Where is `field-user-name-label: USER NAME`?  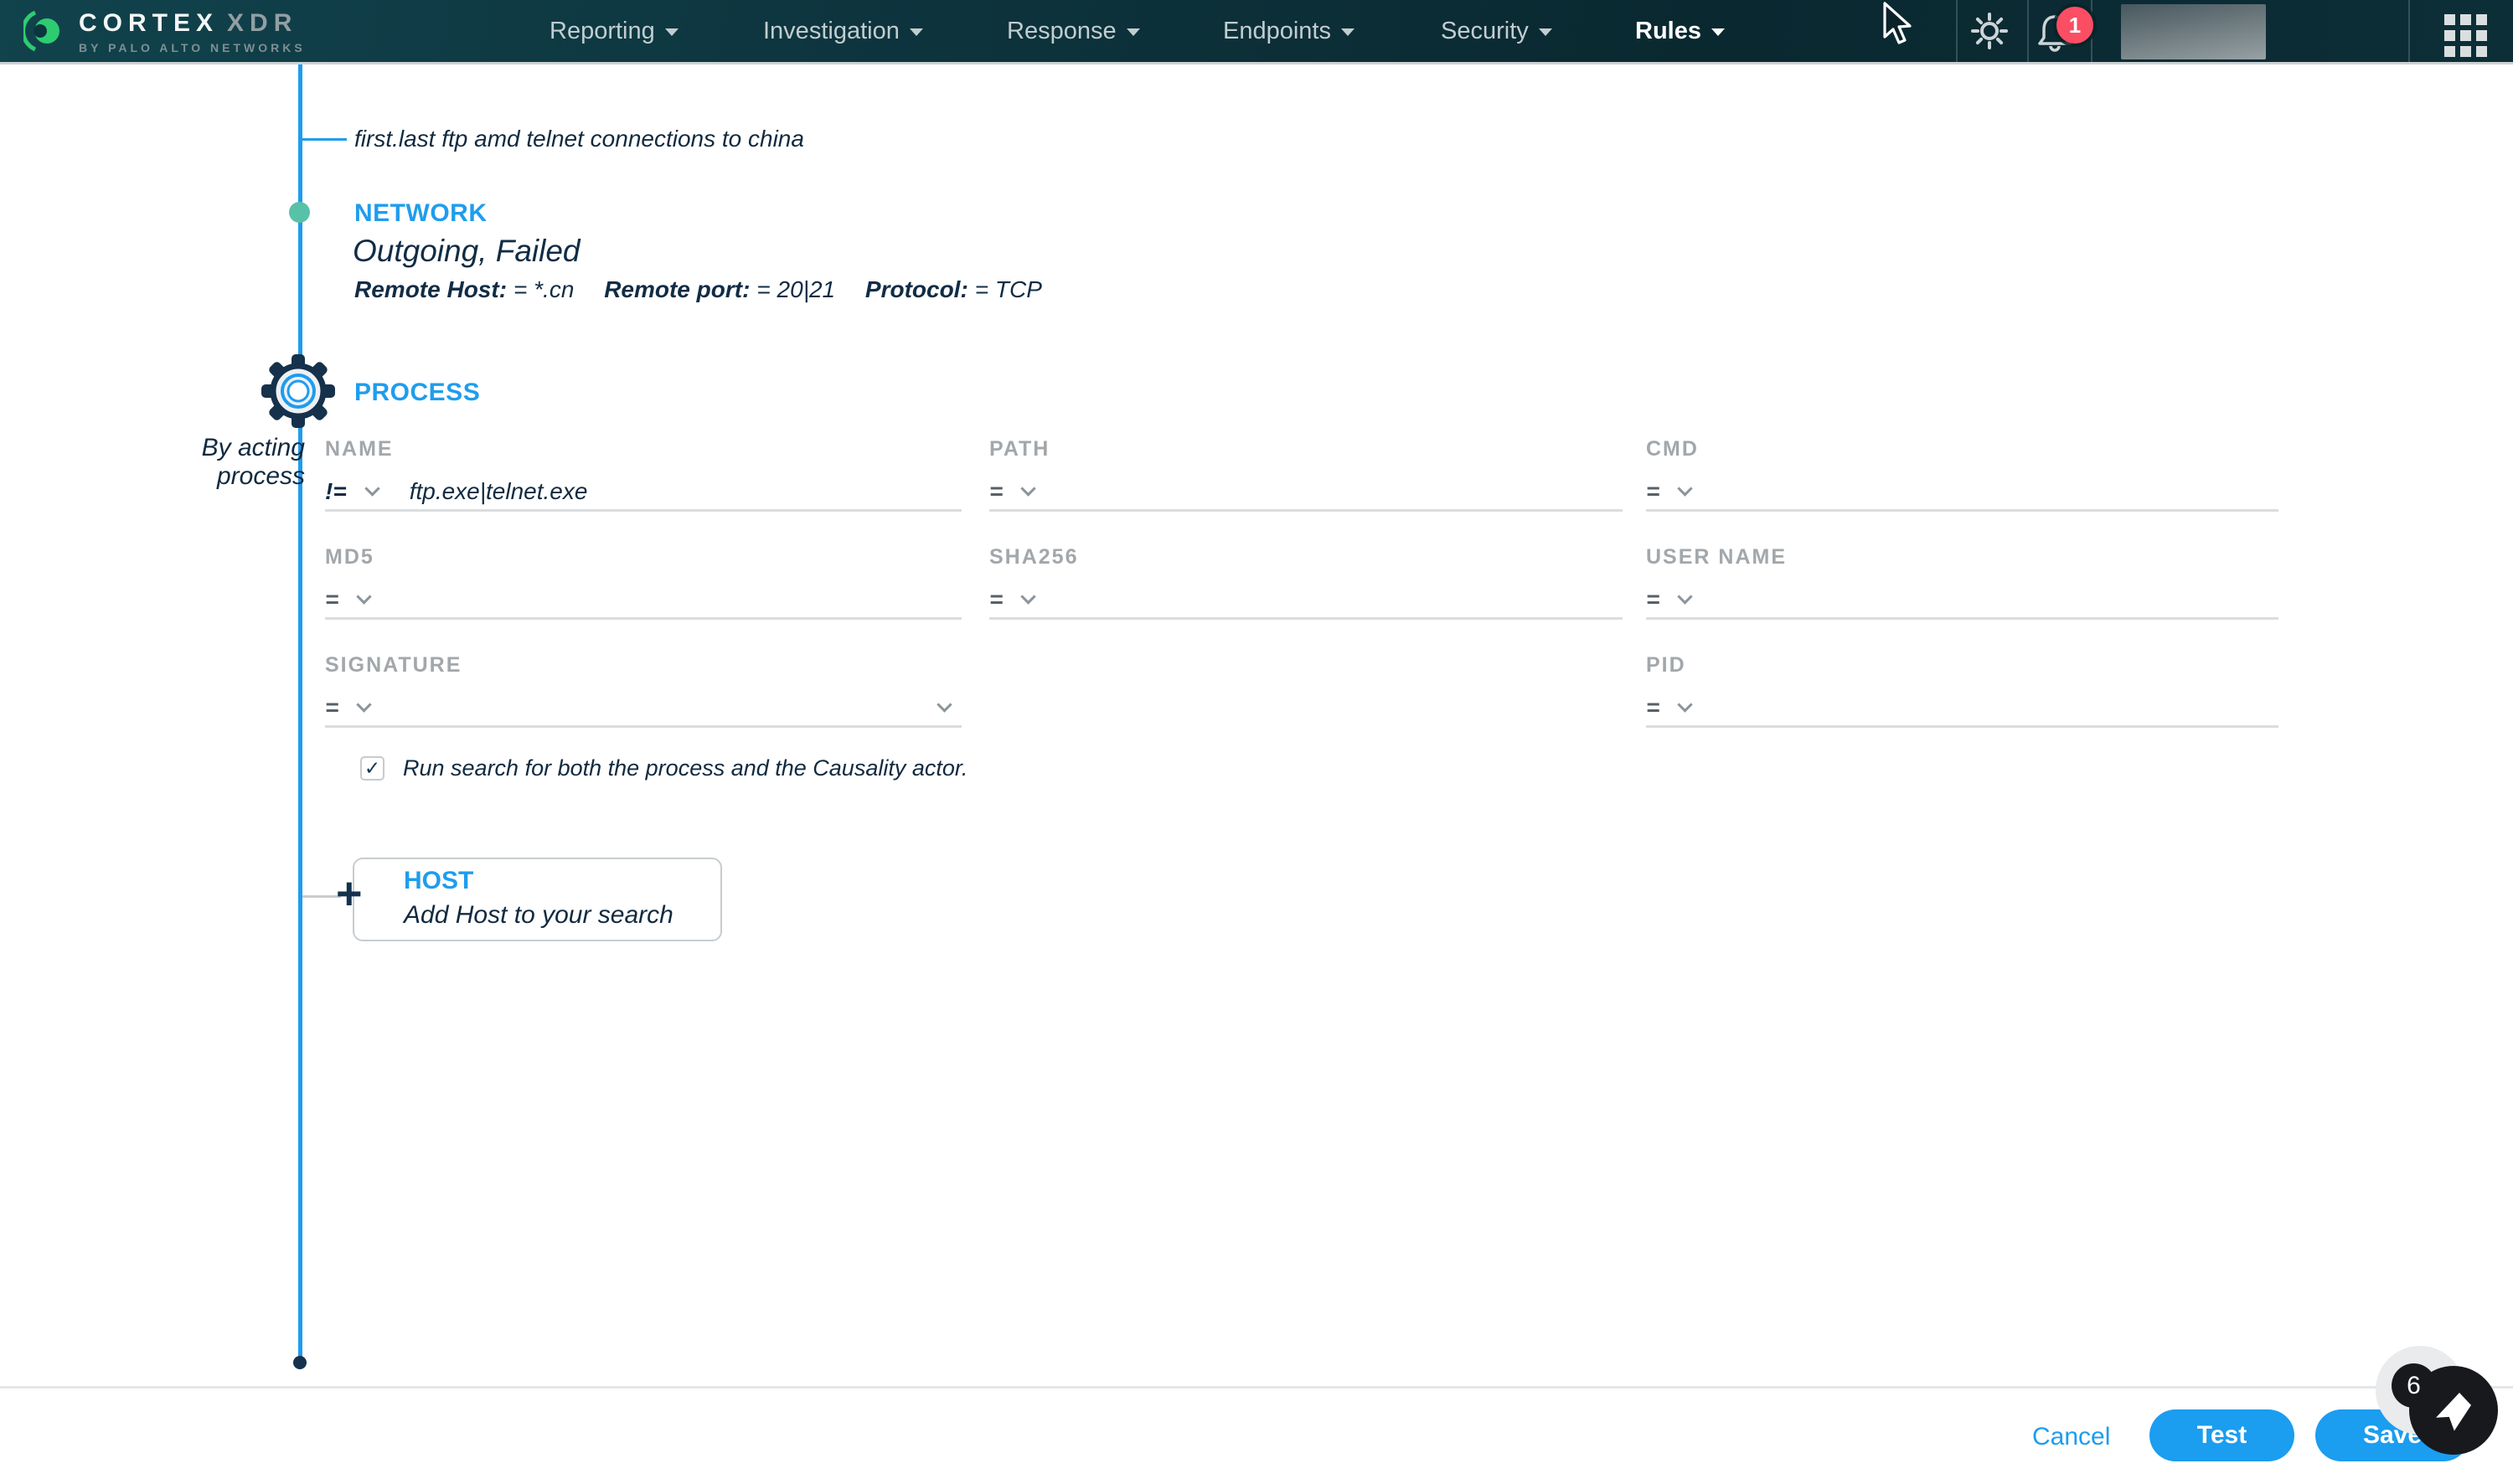 field-user-name-label: USER NAME is located at coordinates (1717, 557).